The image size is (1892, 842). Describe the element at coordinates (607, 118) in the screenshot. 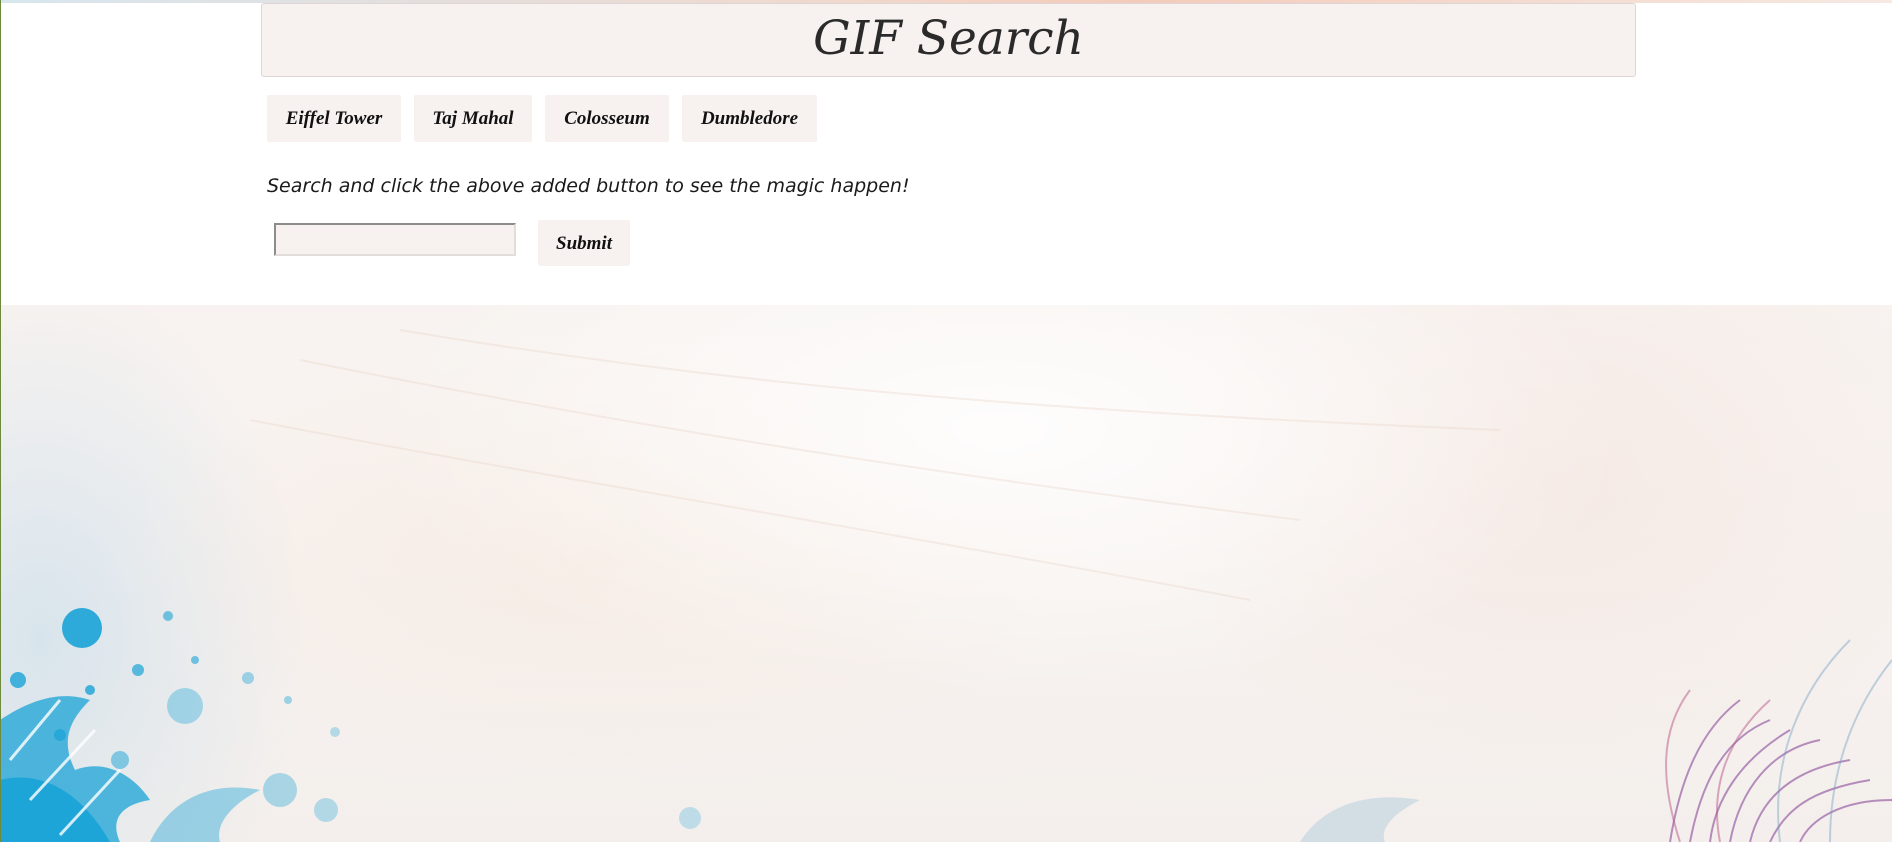

I see `topic-button-colosseum: Colosseum` at that location.